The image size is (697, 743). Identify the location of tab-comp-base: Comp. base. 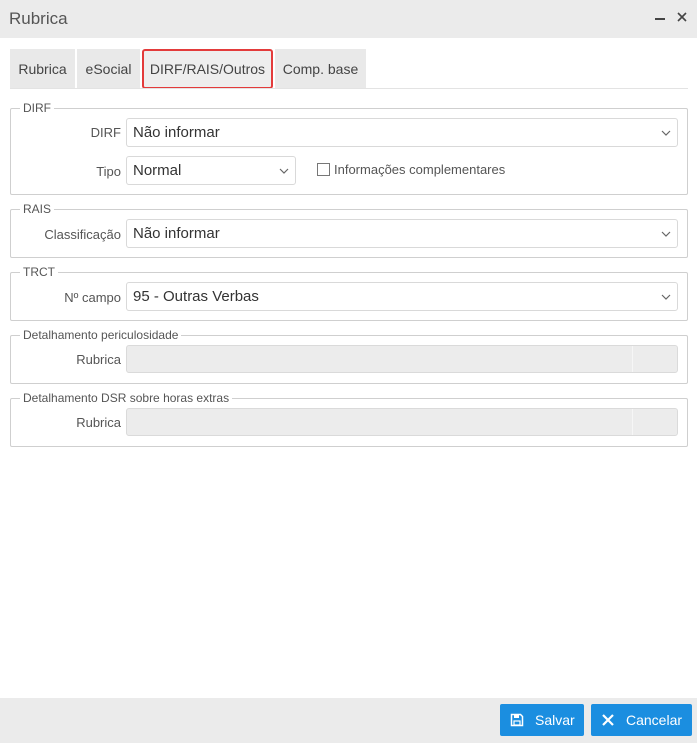
(320, 69).